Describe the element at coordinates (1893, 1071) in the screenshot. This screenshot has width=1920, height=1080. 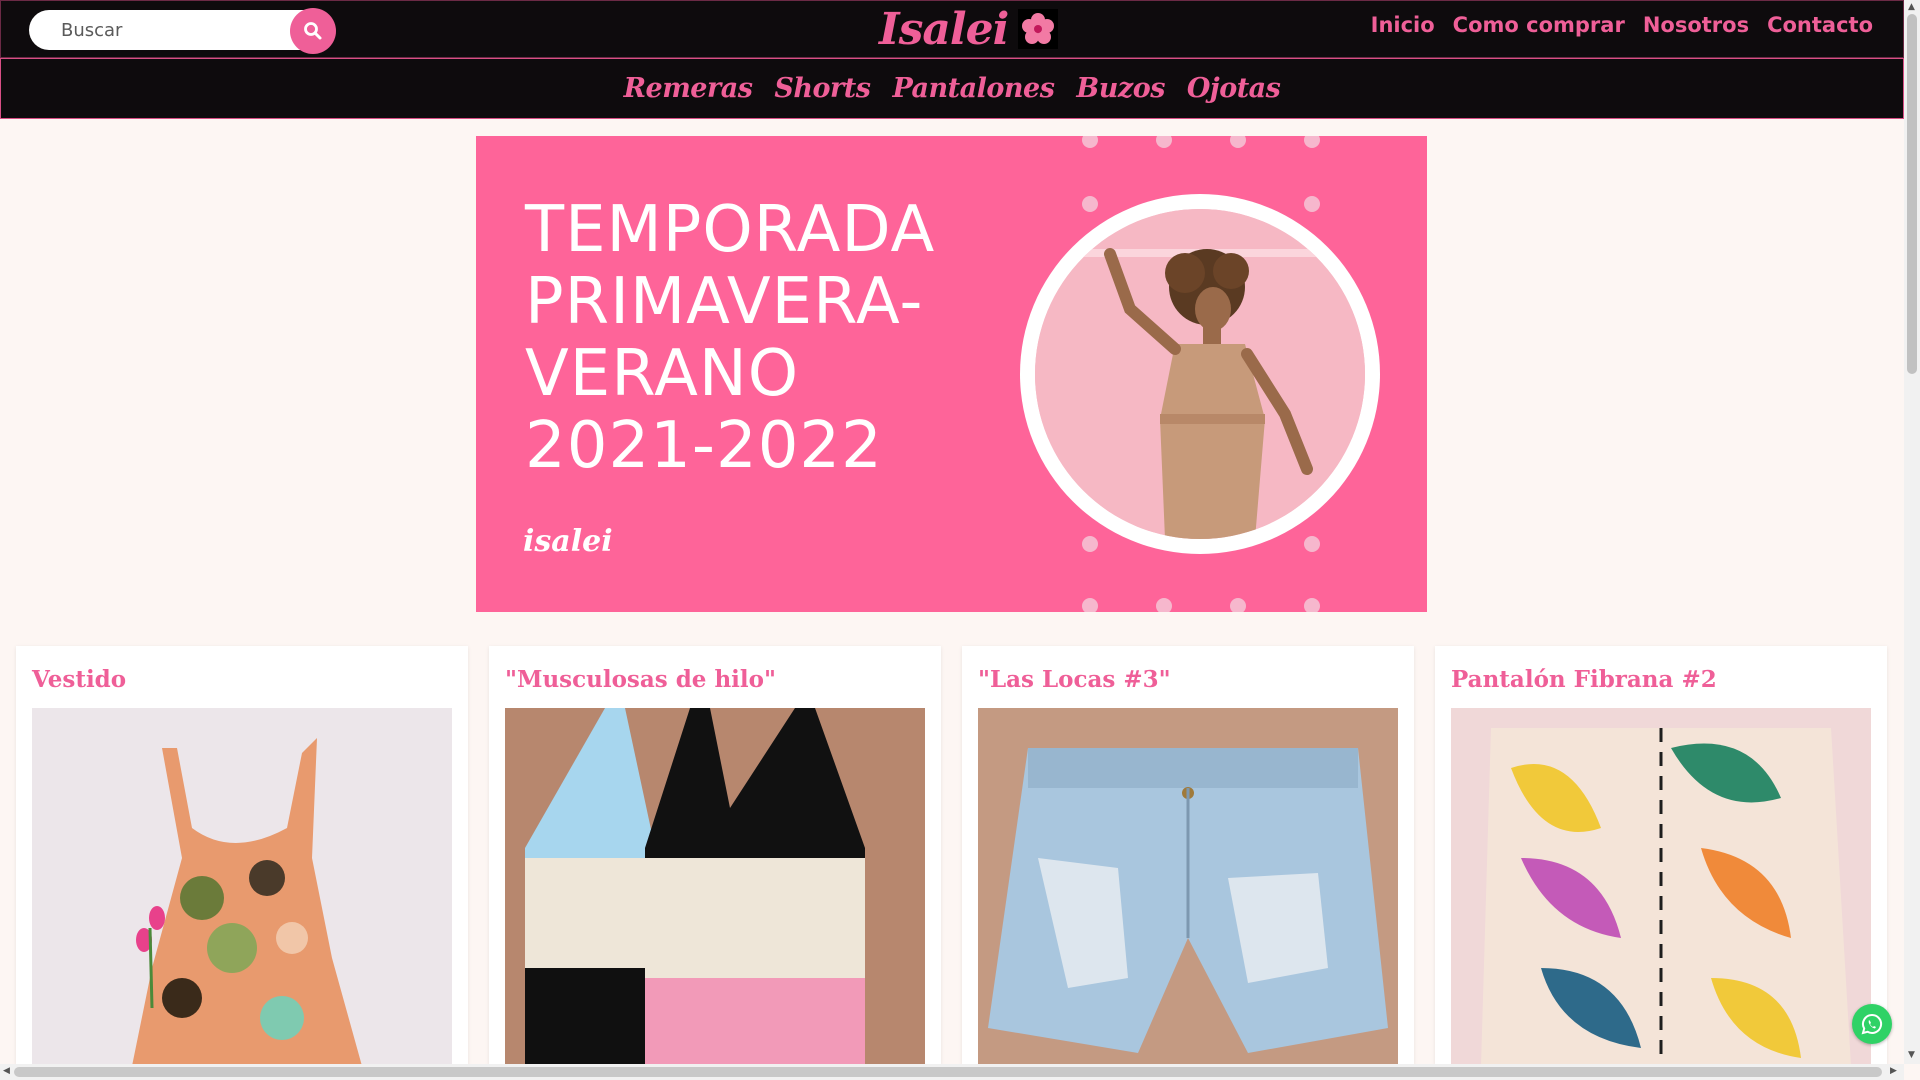
I see `scroll-right-arrow-icon: ▶` at that location.